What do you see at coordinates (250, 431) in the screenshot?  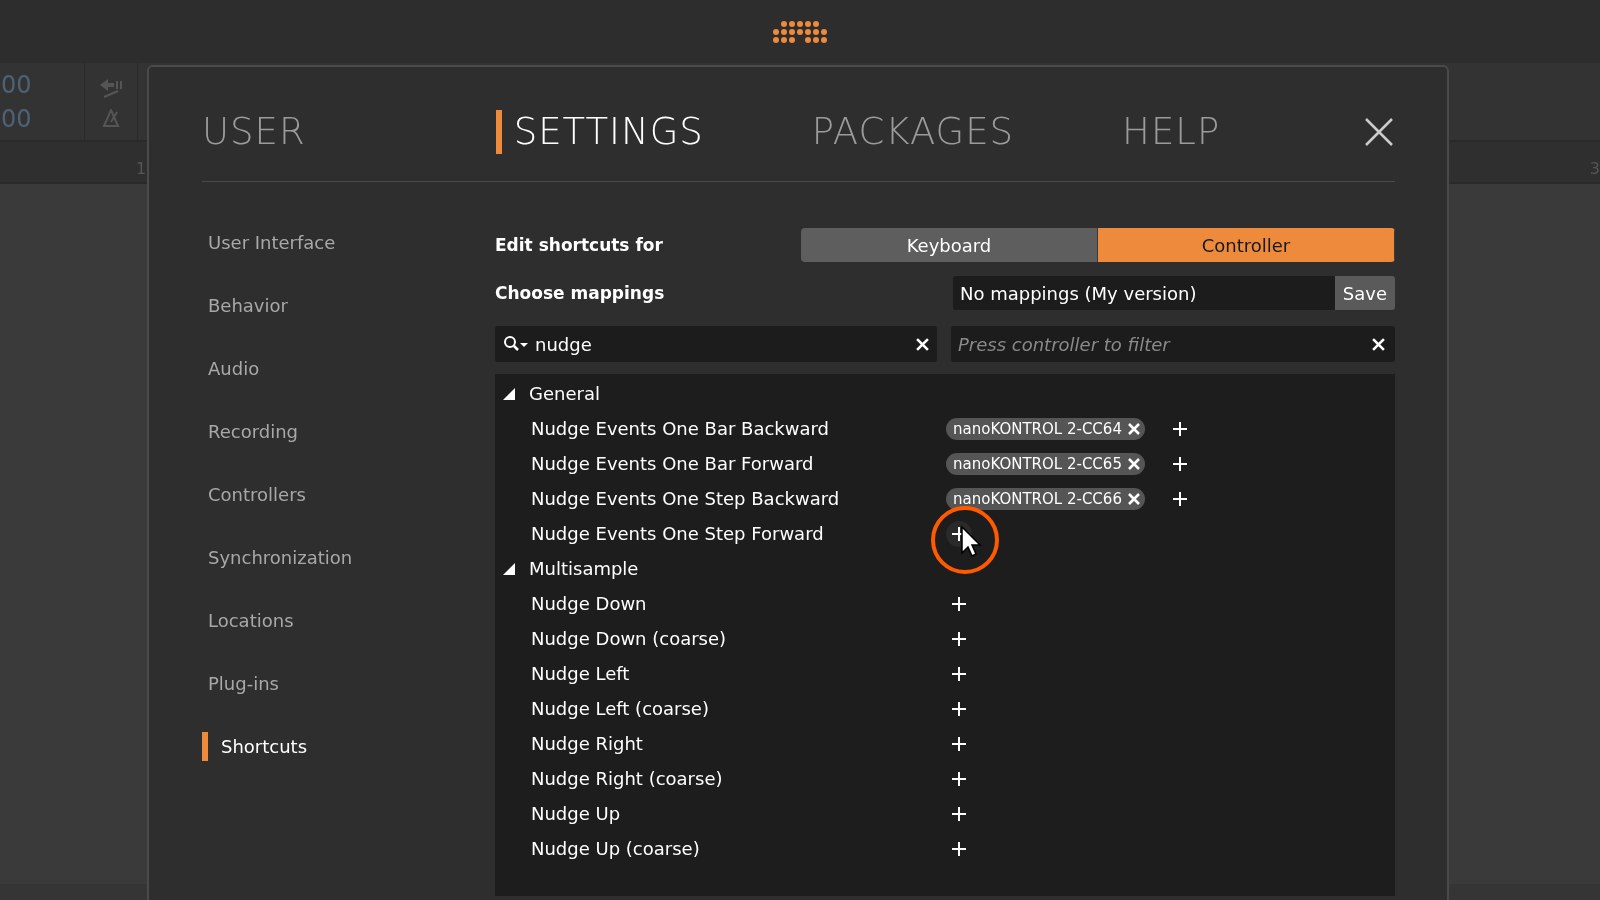 I see `sidebar-item: Recording` at bounding box center [250, 431].